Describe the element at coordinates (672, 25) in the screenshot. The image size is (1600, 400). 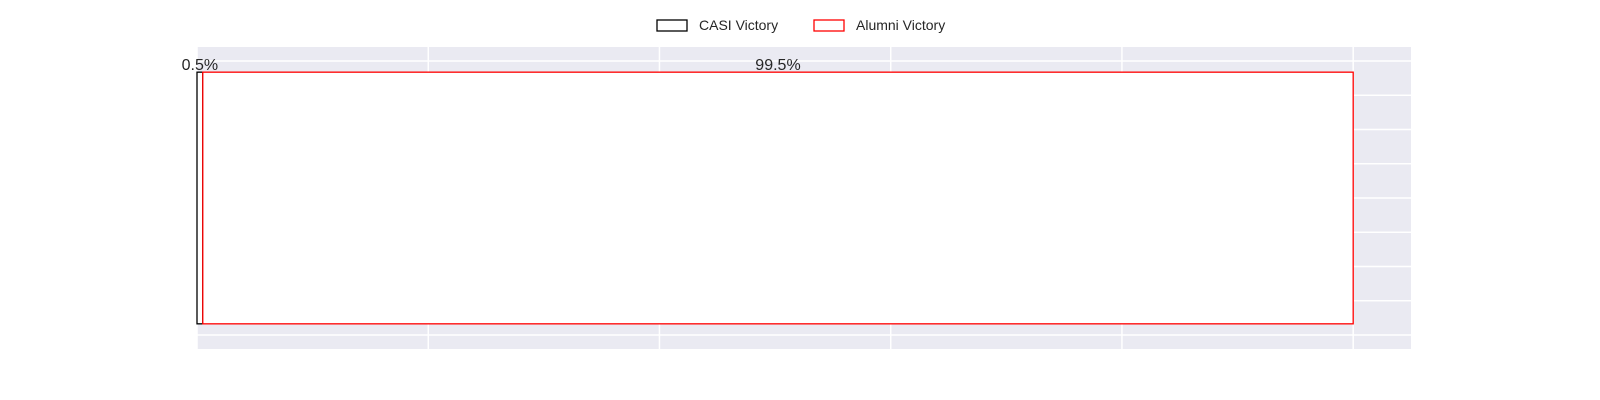
I see `legend-swatch-casi-victory` at that location.